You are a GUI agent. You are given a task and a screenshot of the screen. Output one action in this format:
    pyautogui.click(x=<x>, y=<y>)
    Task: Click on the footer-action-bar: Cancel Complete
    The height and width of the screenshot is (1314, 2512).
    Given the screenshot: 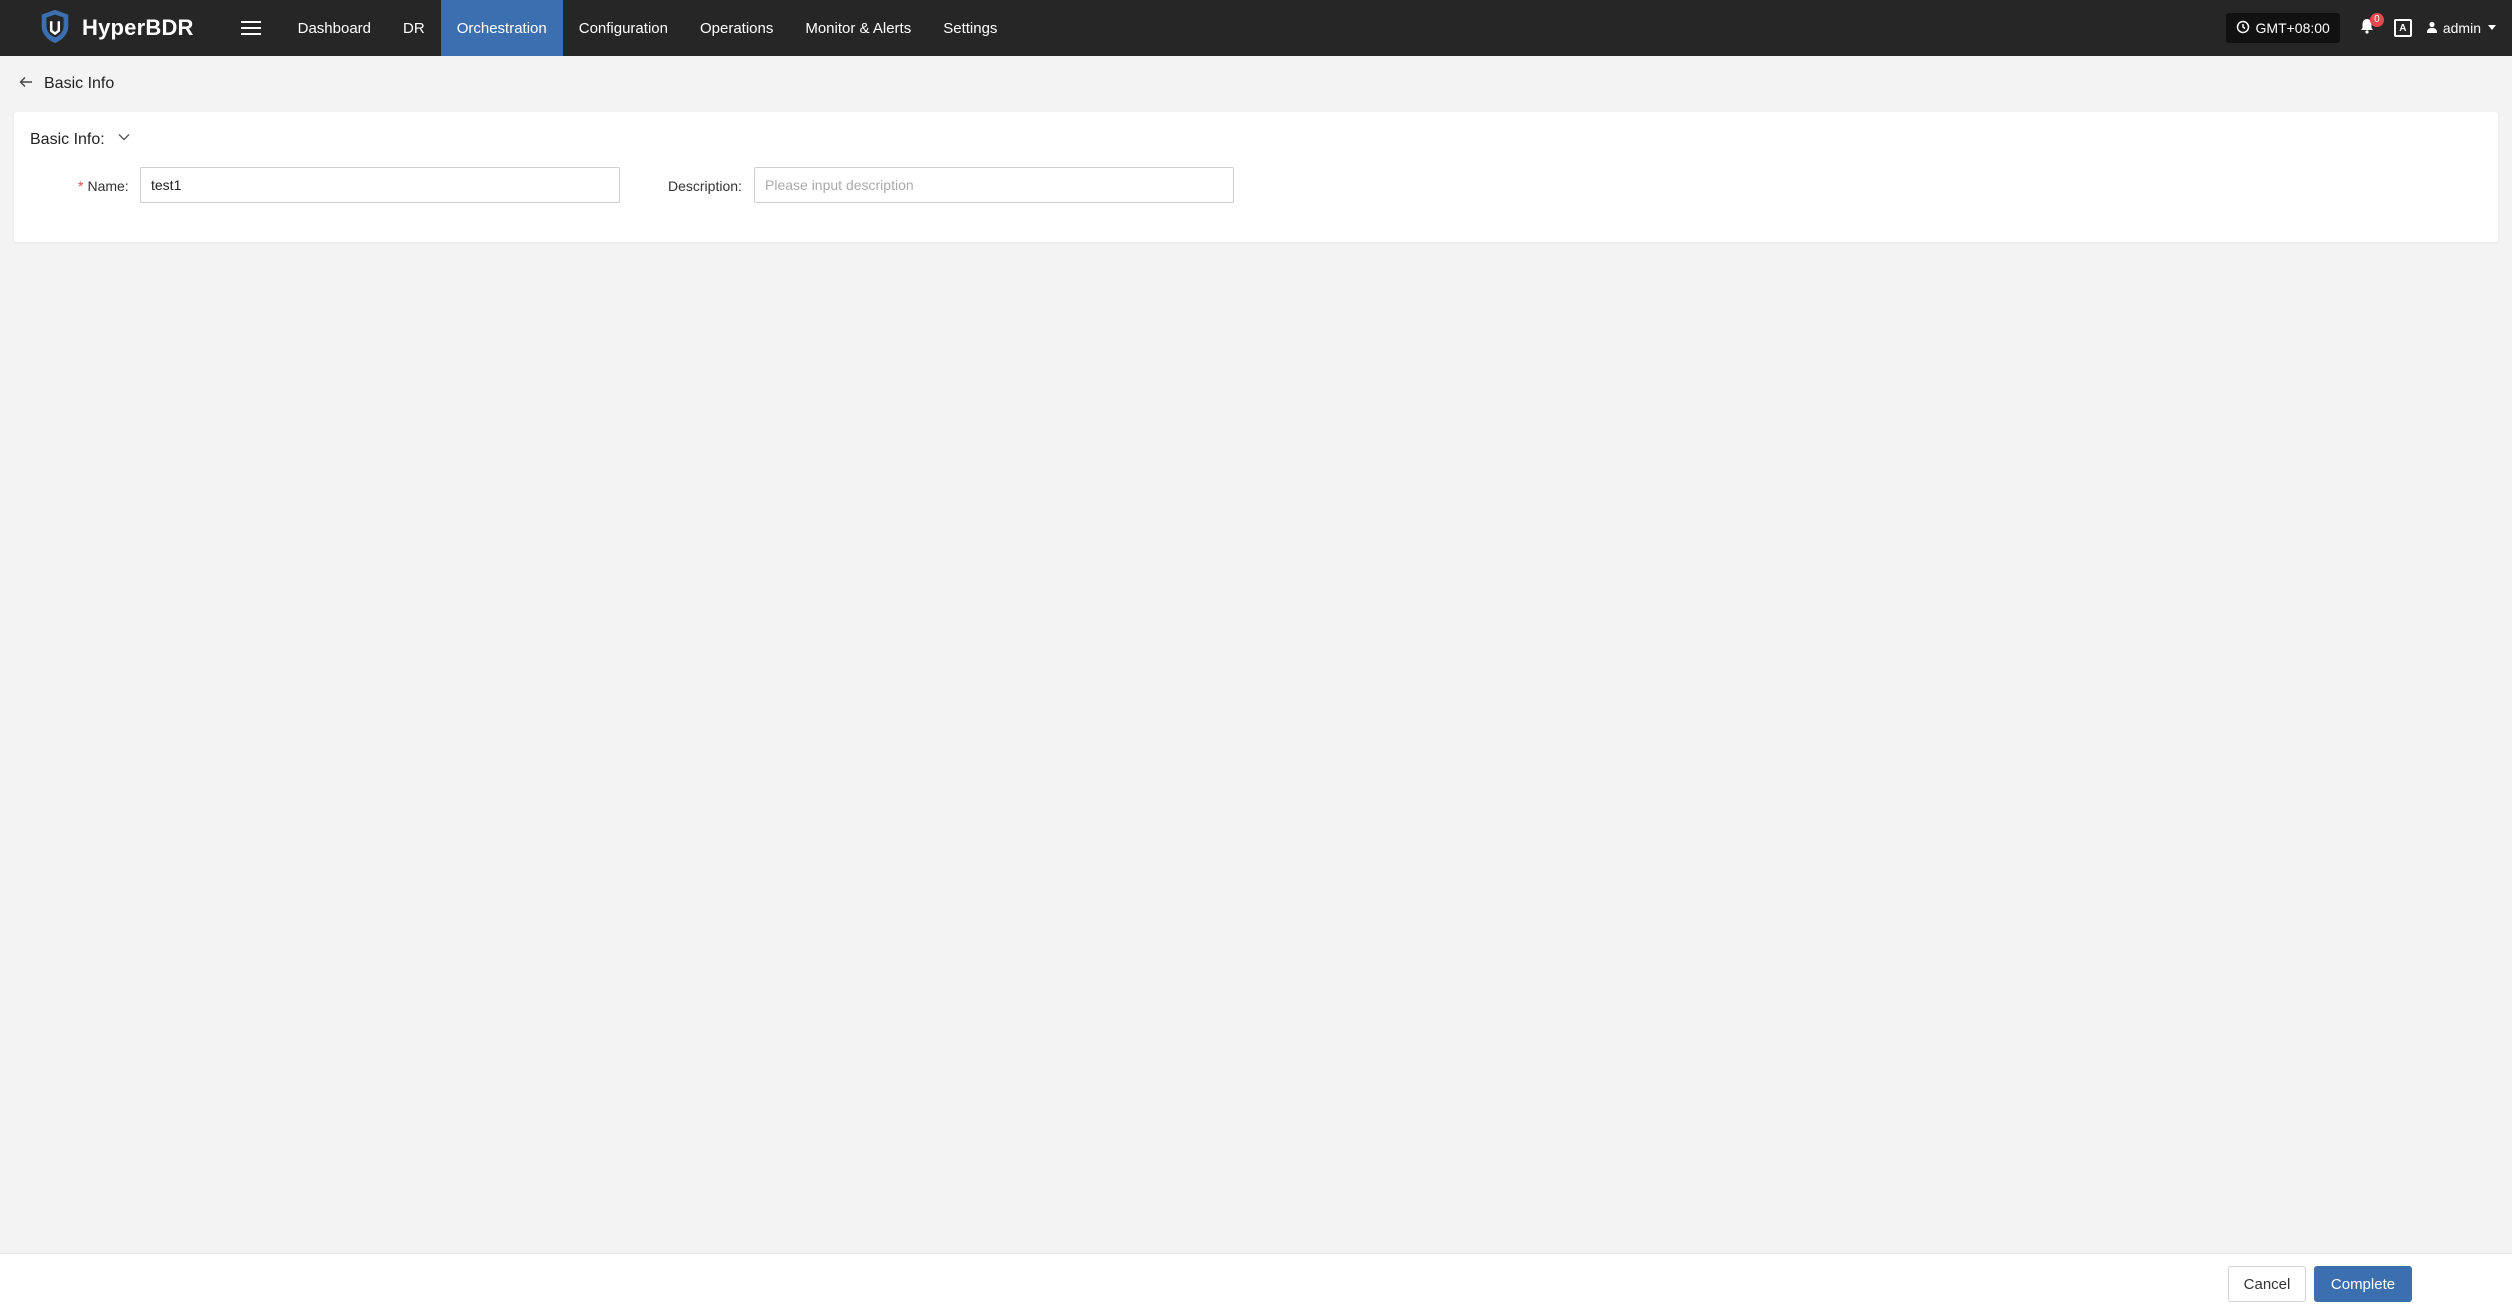 What is the action you would take?
    pyautogui.click(x=1256, y=1283)
    